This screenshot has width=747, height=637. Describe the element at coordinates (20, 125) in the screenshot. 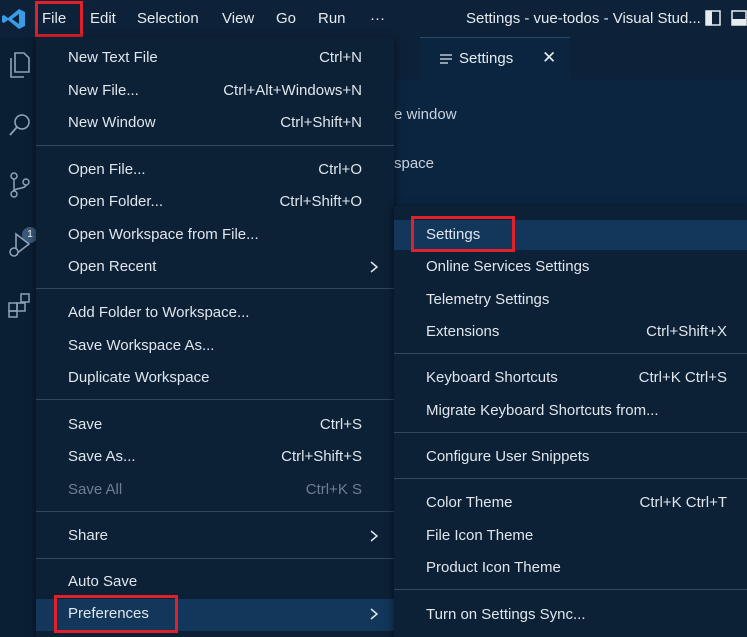

I see `search-icon` at that location.